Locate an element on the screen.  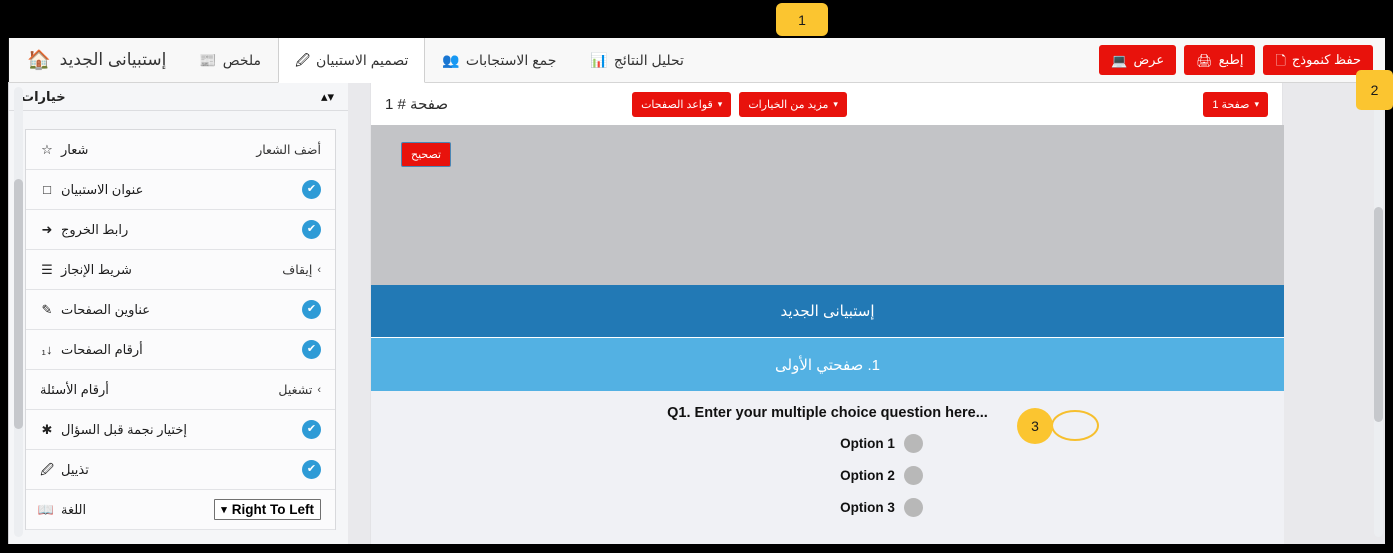
asterisk-icon: ✱ is located at coordinates (47, 429).